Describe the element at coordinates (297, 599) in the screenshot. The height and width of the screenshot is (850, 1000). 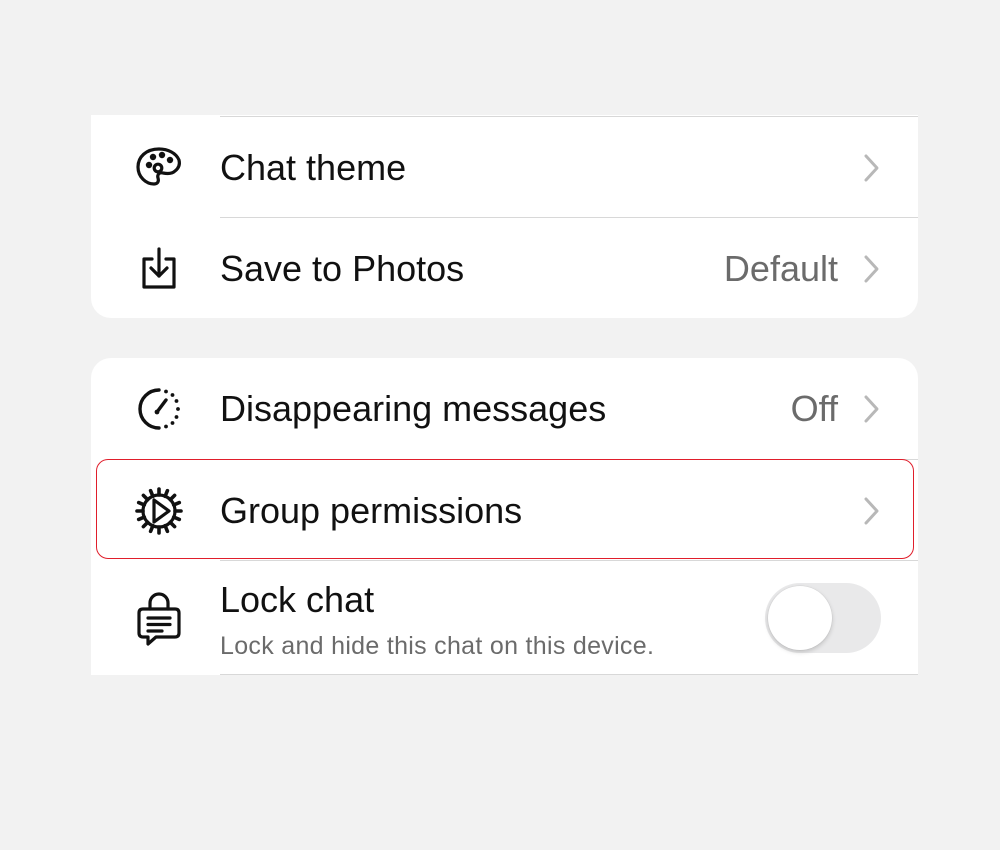
I see `lock-chat-label: Lock chat` at that location.